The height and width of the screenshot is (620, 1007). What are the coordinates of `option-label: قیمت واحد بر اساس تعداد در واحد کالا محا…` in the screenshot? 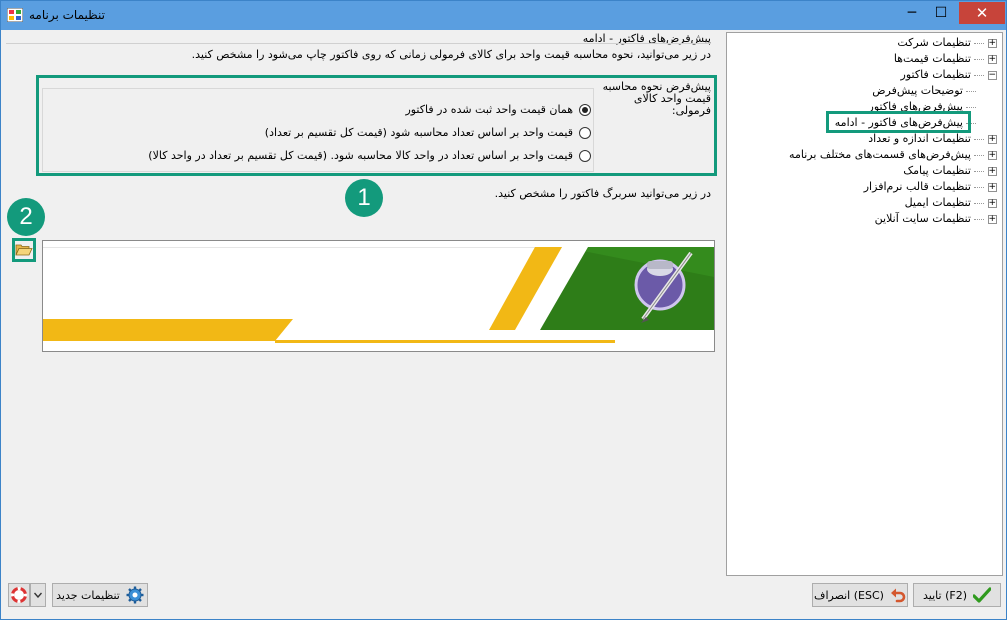 It's located at (360, 155).